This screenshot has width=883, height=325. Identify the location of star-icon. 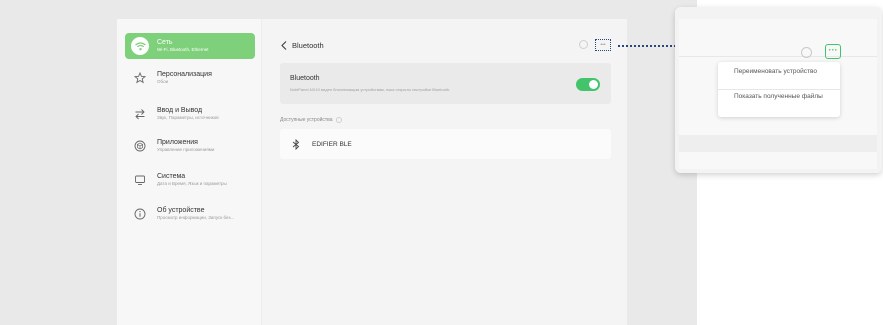
(140, 78).